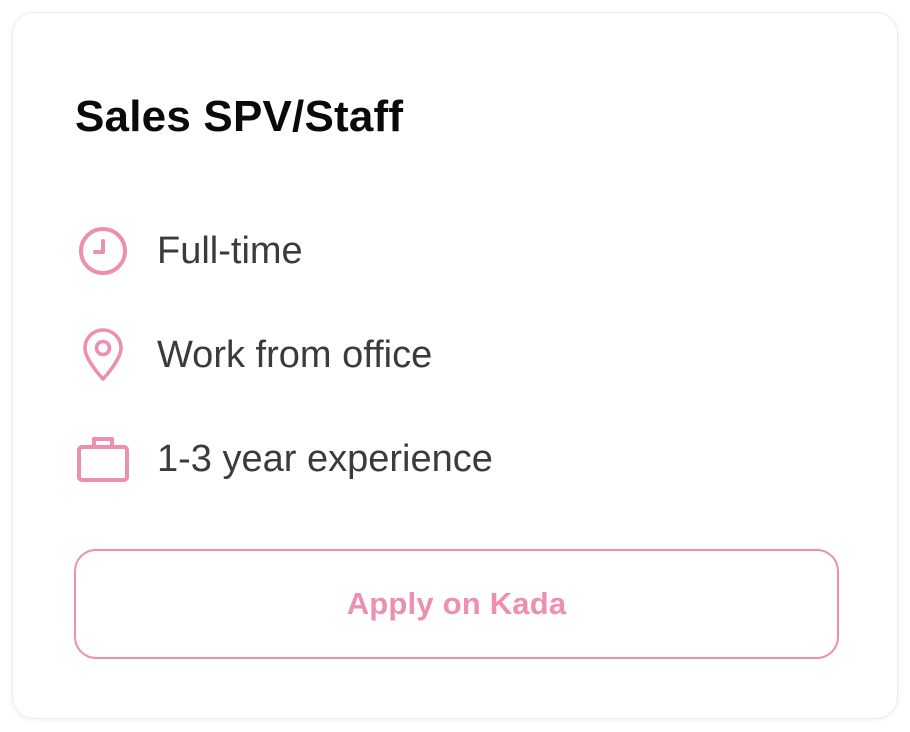 The width and height of the screenshot is (910, 732). What do you see at coordinates (295, 355) in the screenshot?
I see `work-location-label: Work from office` at bounding box center [295, 355].